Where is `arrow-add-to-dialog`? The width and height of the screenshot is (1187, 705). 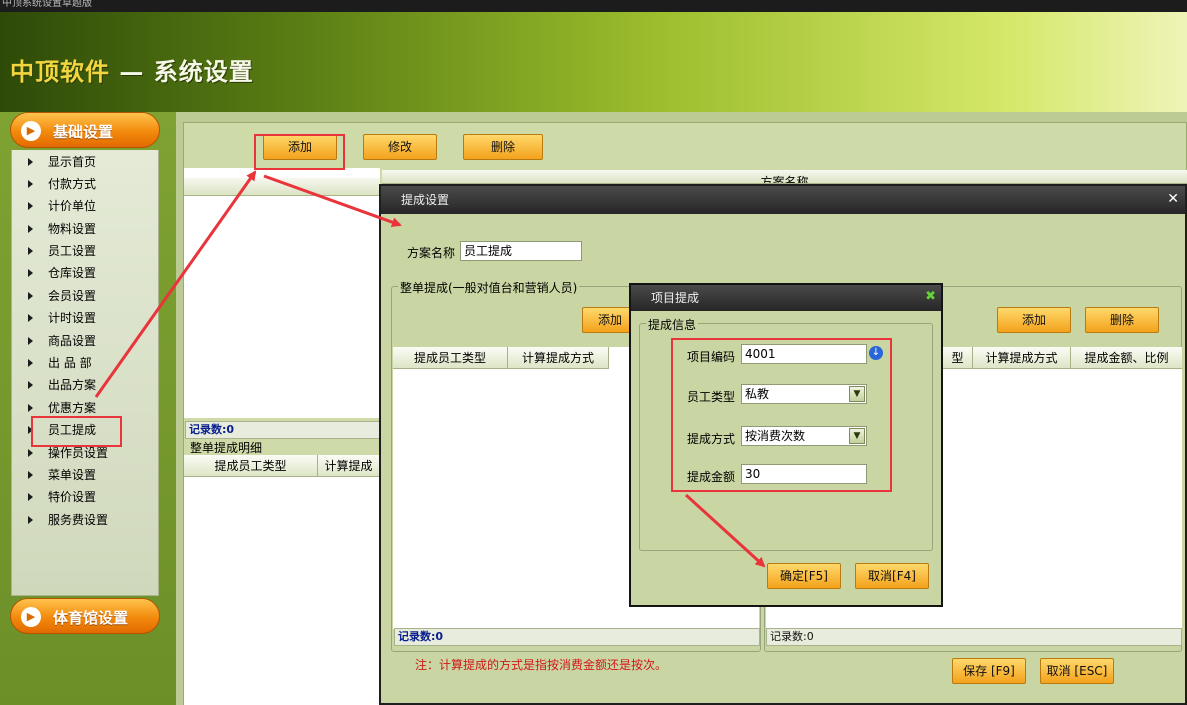 arrow-add-to-dialog is located at coordinates (332, 200).